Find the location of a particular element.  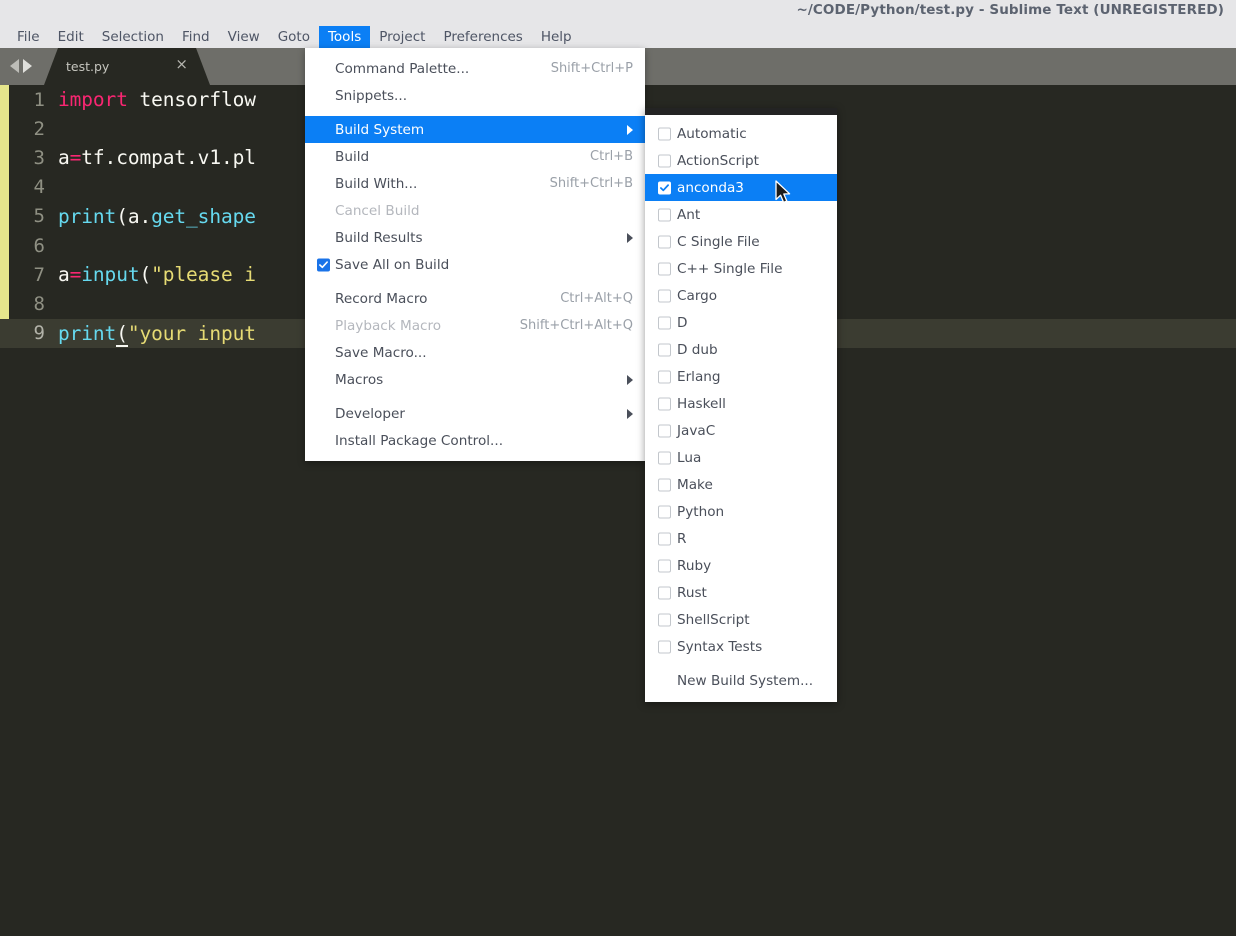

arrow-left-icon is located at coordinates (14, 66).